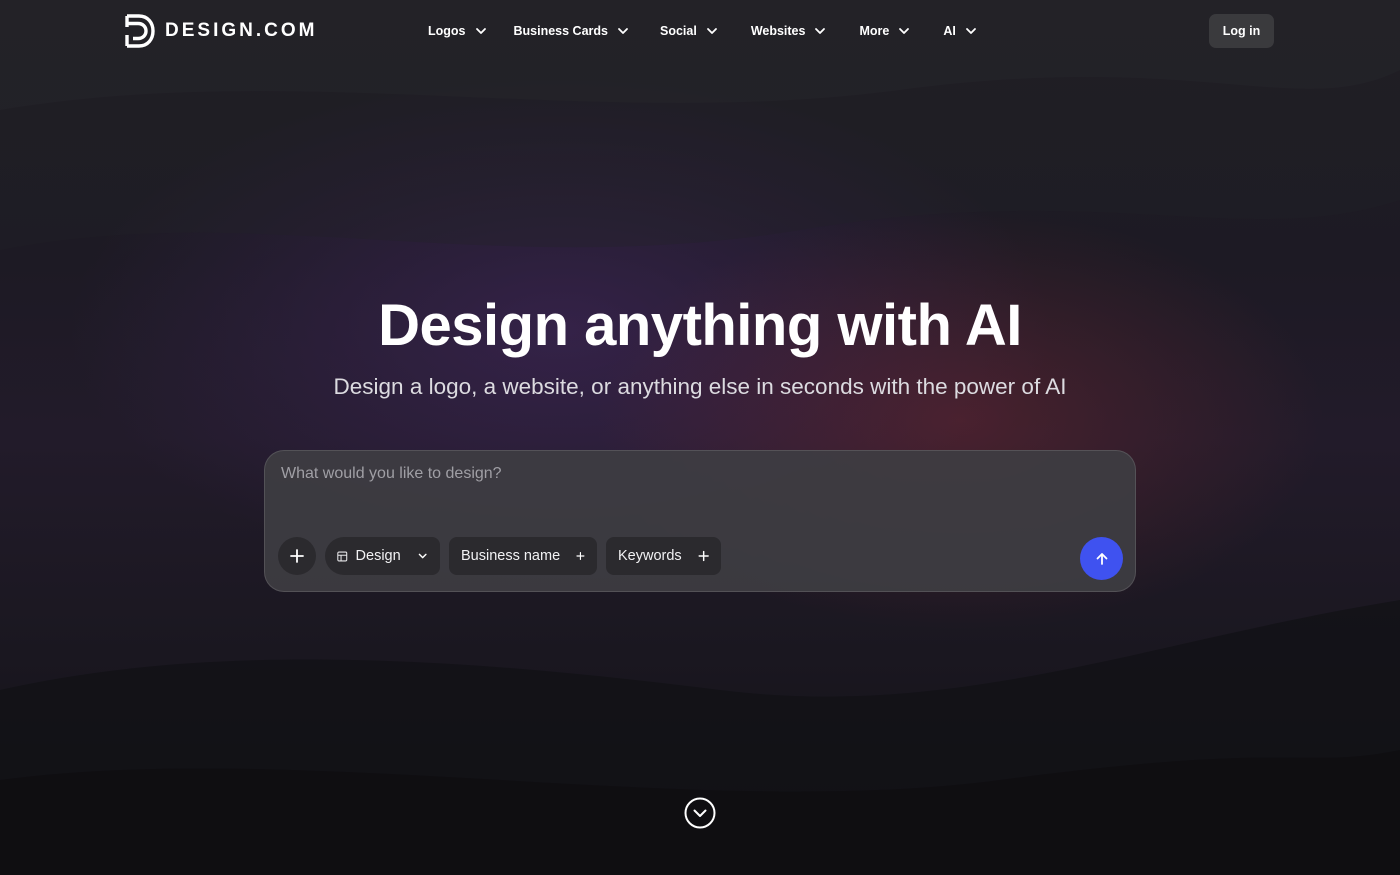  I want to click on nav-item-logos: Logos, so click(458, 31).